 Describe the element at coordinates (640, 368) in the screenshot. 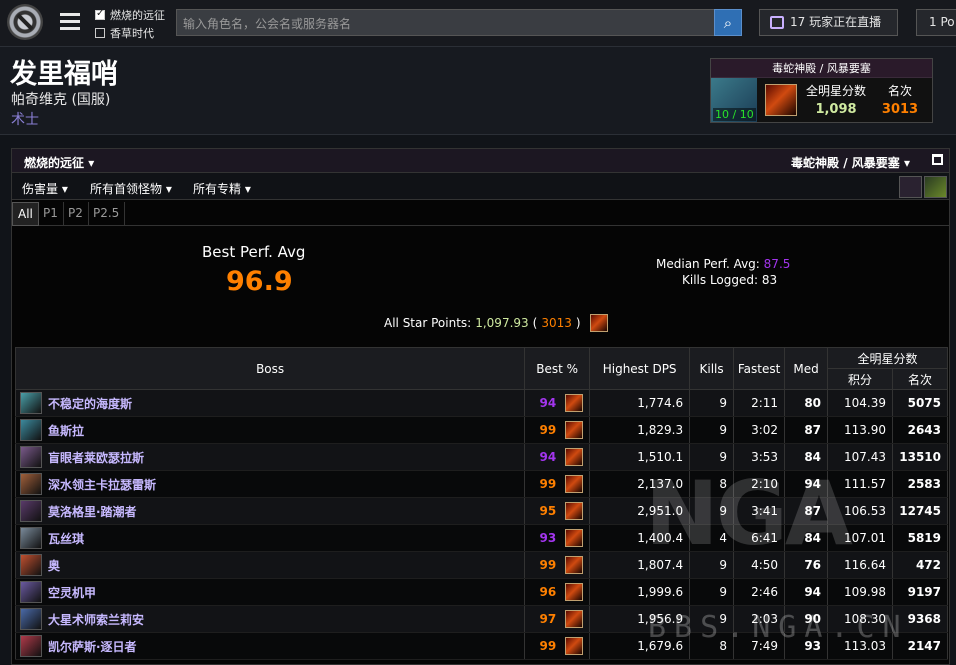

I see `header-dps: Highest DPS` at that location.